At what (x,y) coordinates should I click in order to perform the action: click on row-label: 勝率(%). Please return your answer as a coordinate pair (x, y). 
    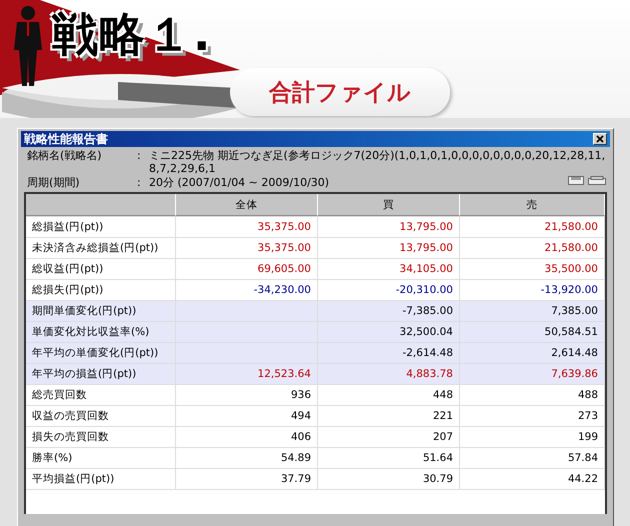
    Looking at the image, I should click on (101, 458).